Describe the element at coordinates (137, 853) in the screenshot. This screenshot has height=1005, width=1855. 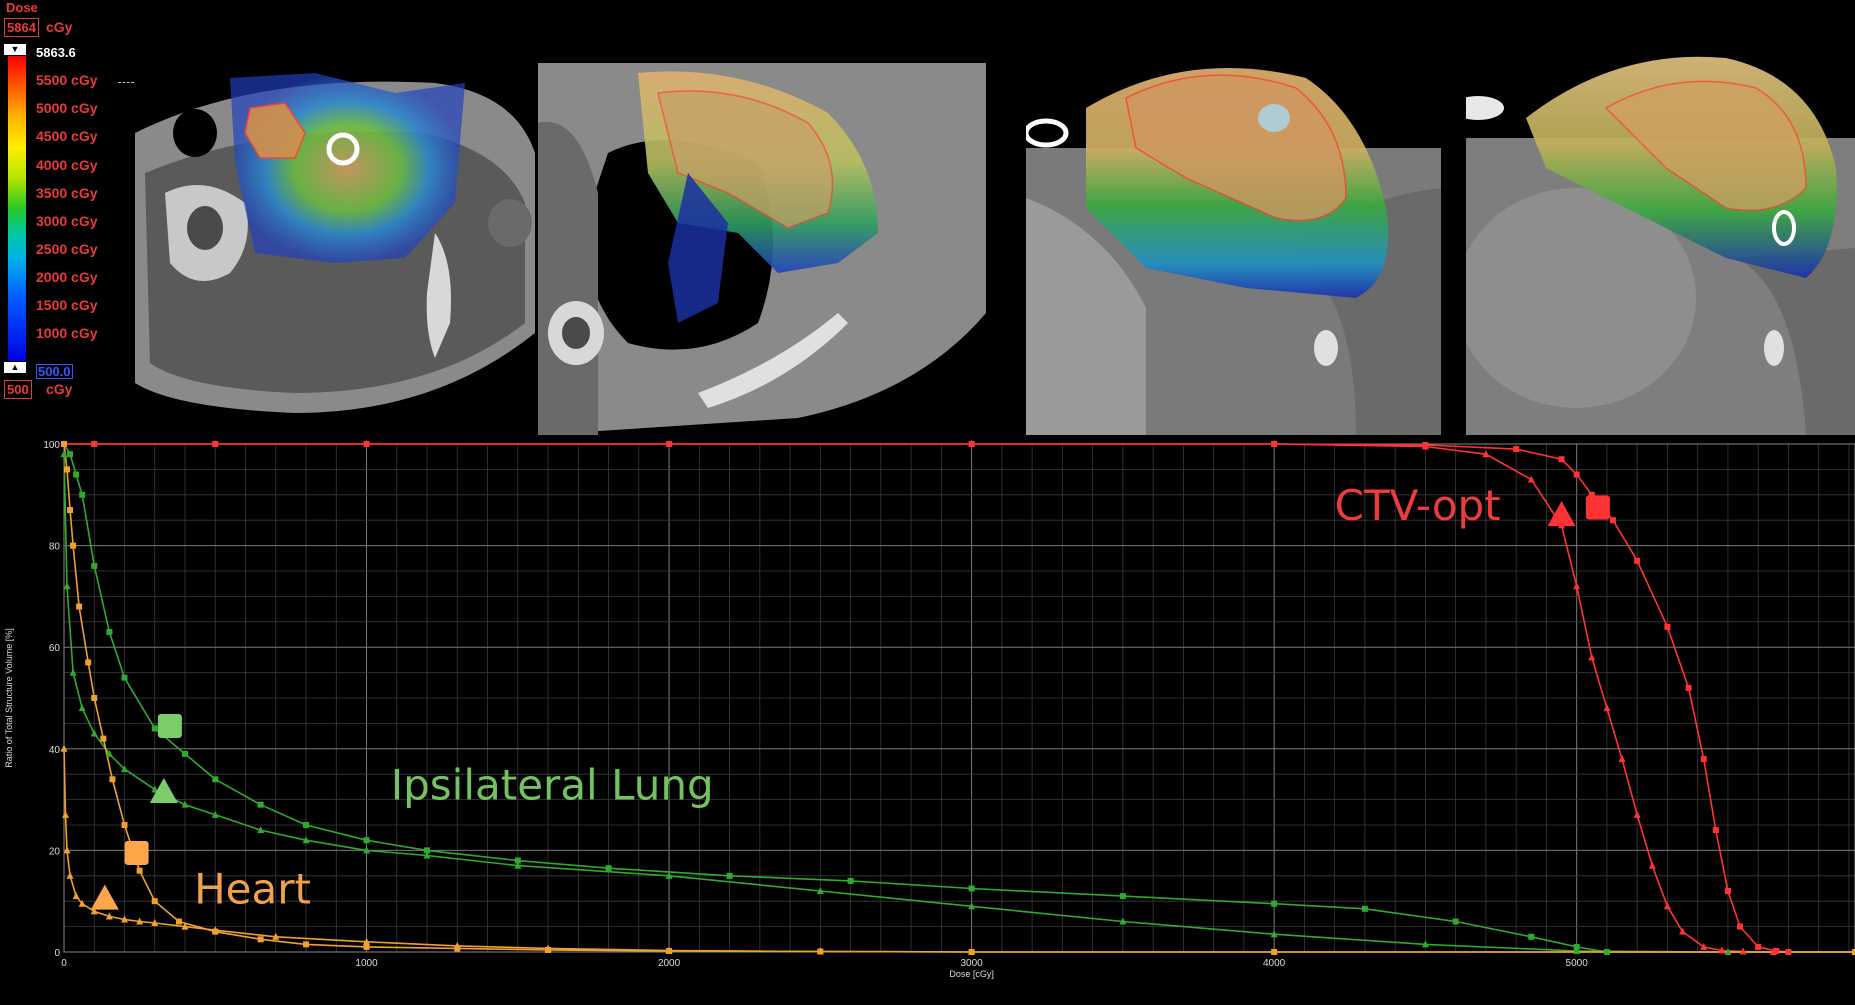
I see `heart-square-legend-marker` at that location.